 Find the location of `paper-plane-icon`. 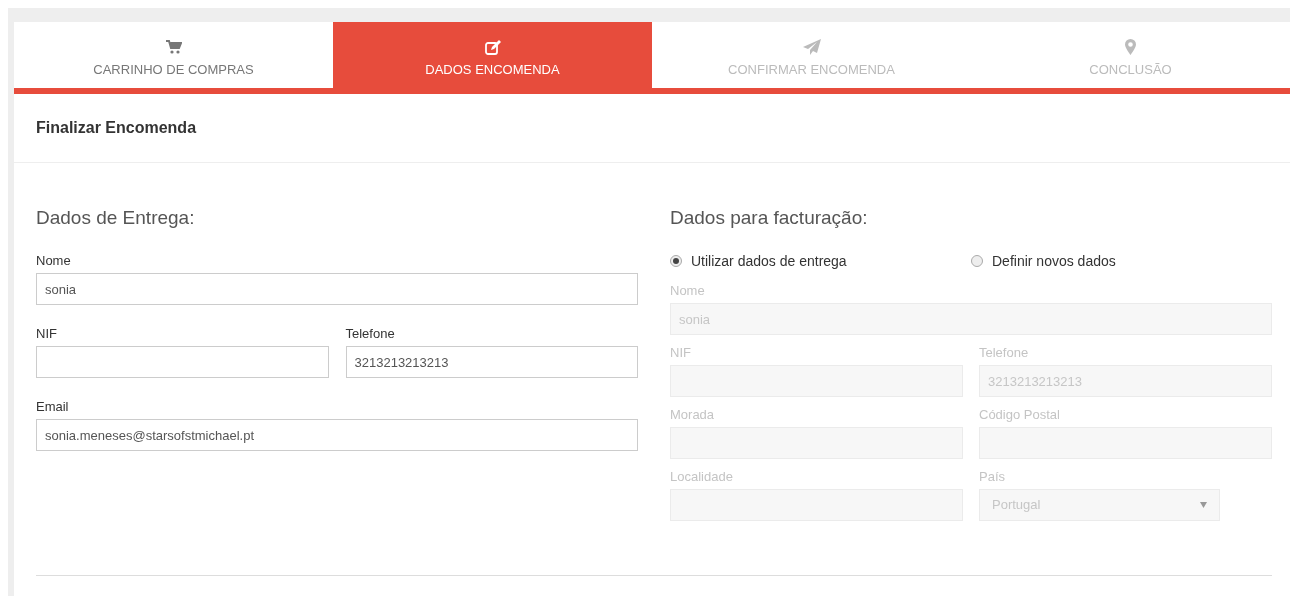

paper-plane-icon is located at coordinates (811, 47).